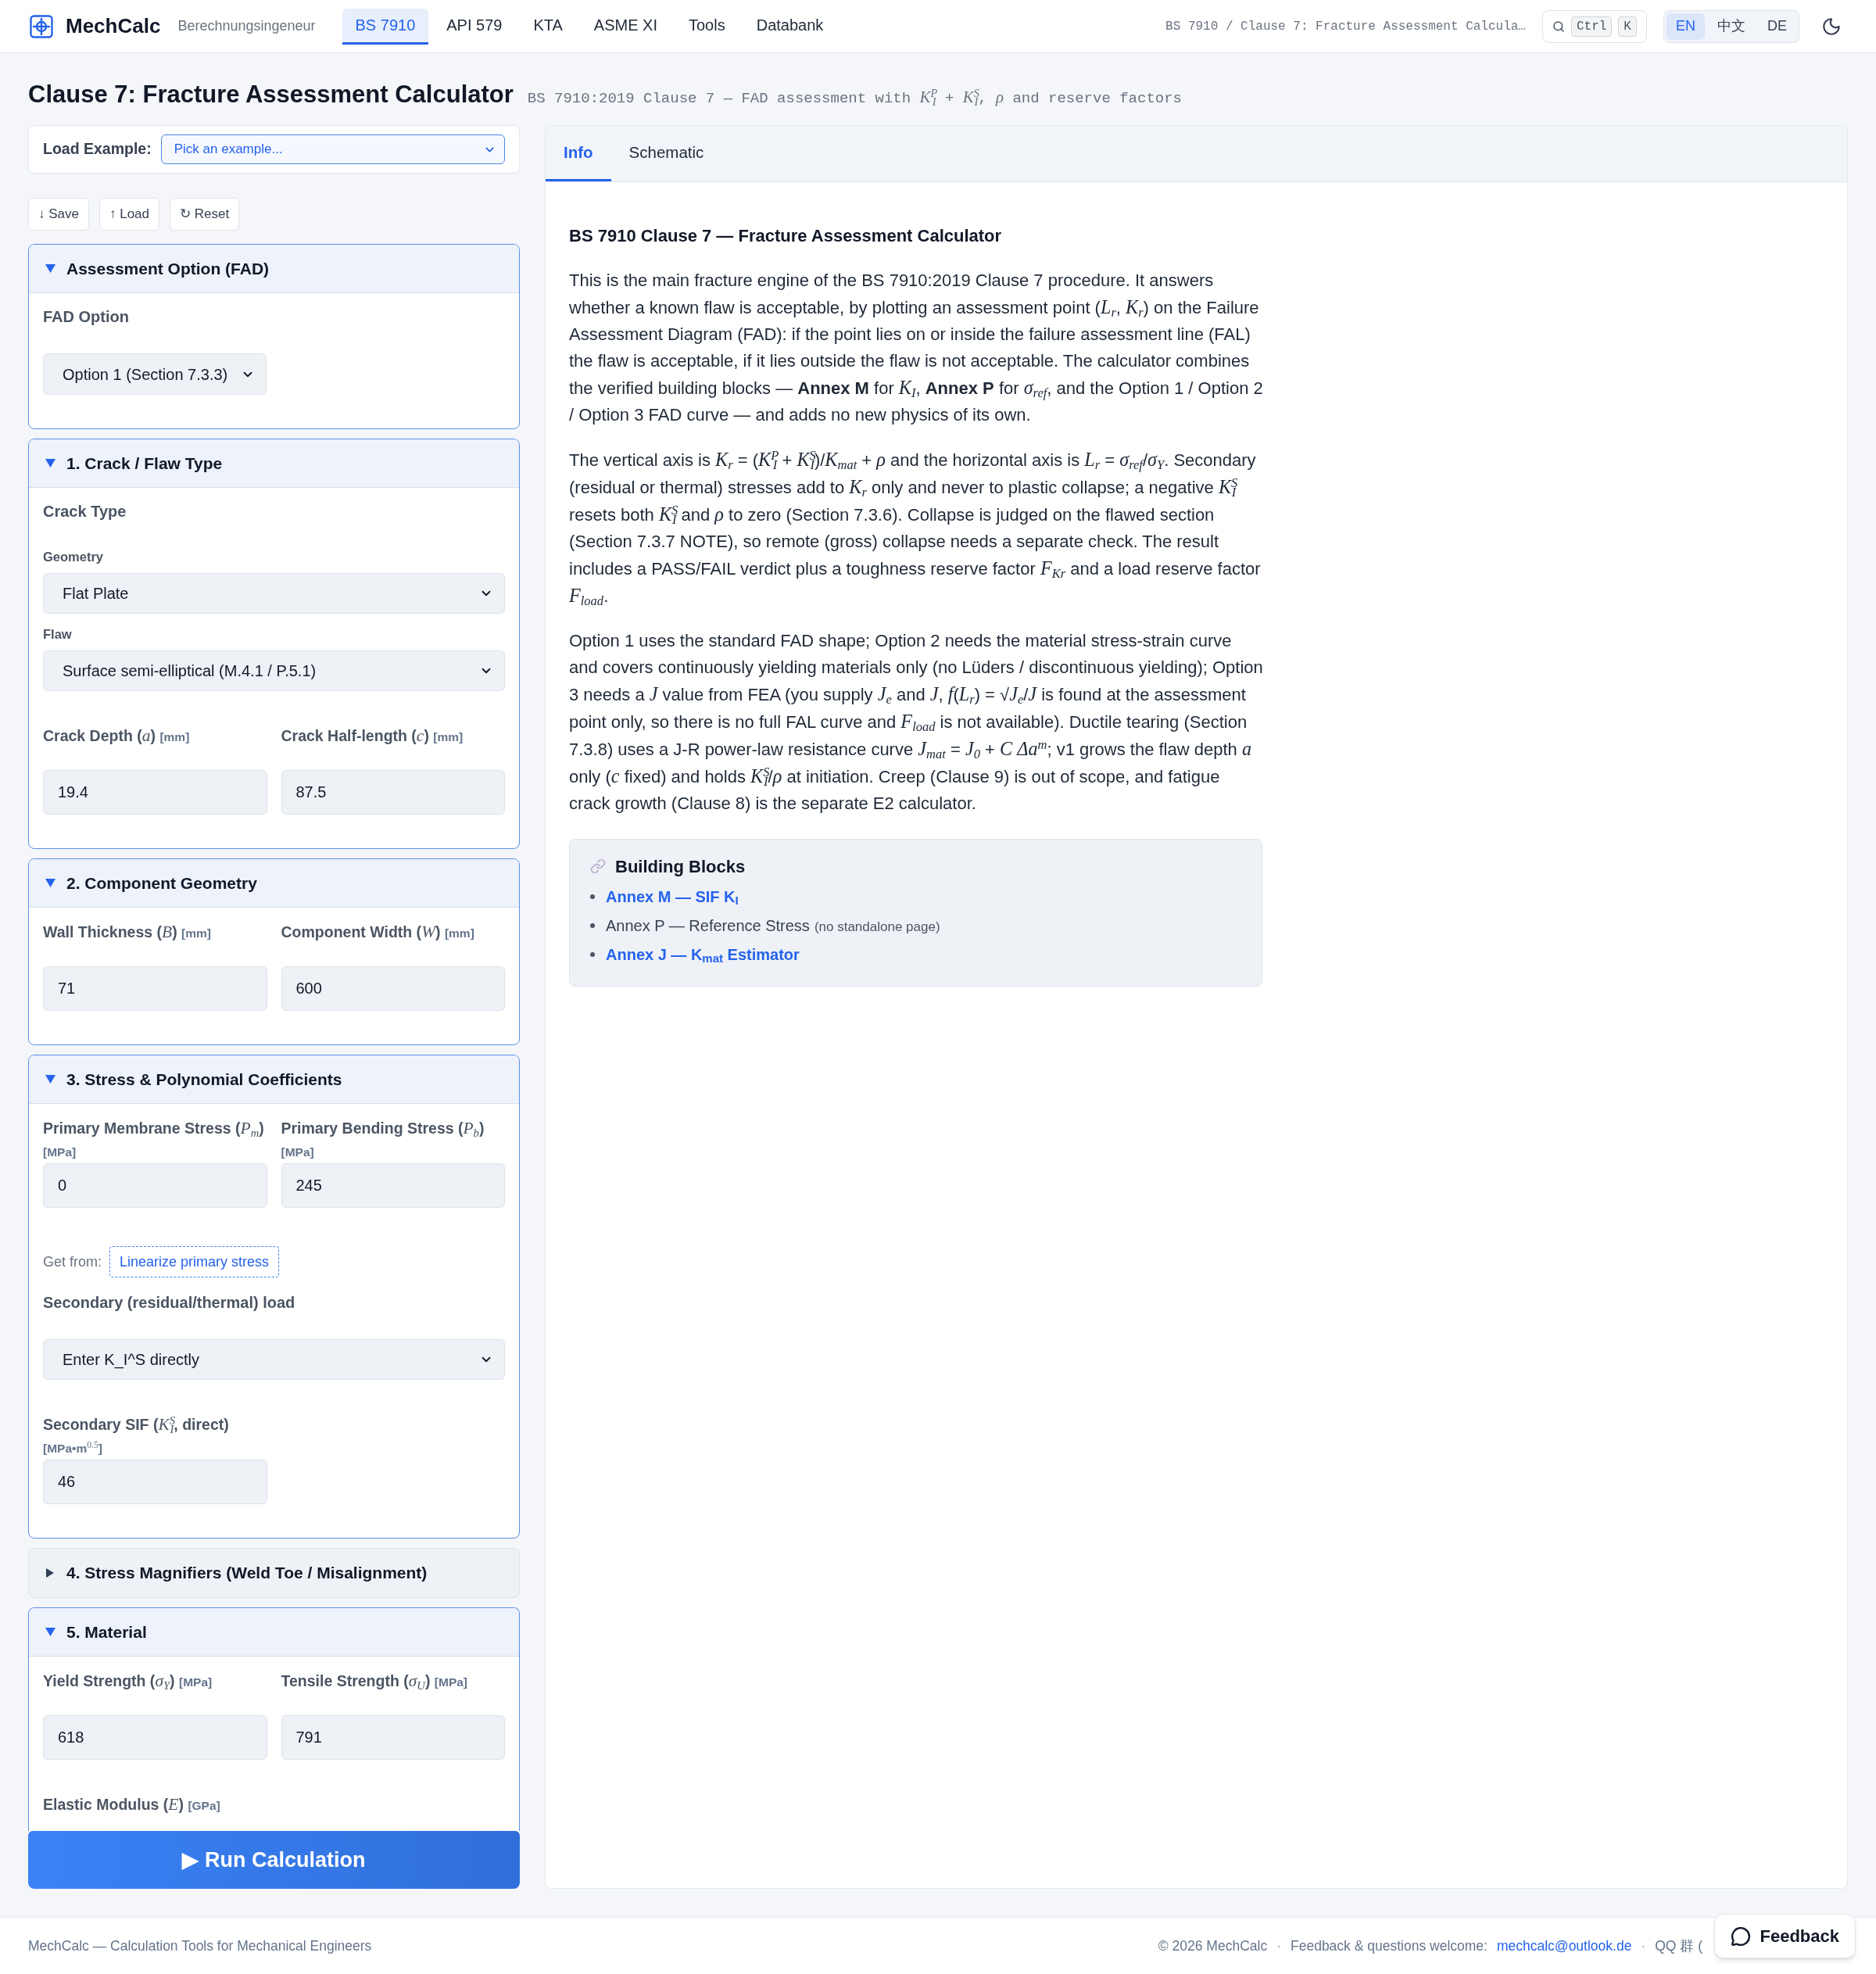  Describe the element at coordinates (578, 153) in the screenshot. I see `panel-tab: Info` at that location.